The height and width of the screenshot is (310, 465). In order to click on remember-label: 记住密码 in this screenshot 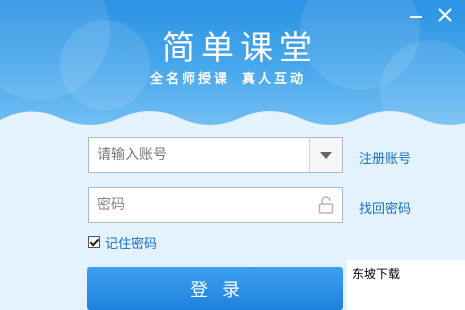, I will do `click(131, 242)`.